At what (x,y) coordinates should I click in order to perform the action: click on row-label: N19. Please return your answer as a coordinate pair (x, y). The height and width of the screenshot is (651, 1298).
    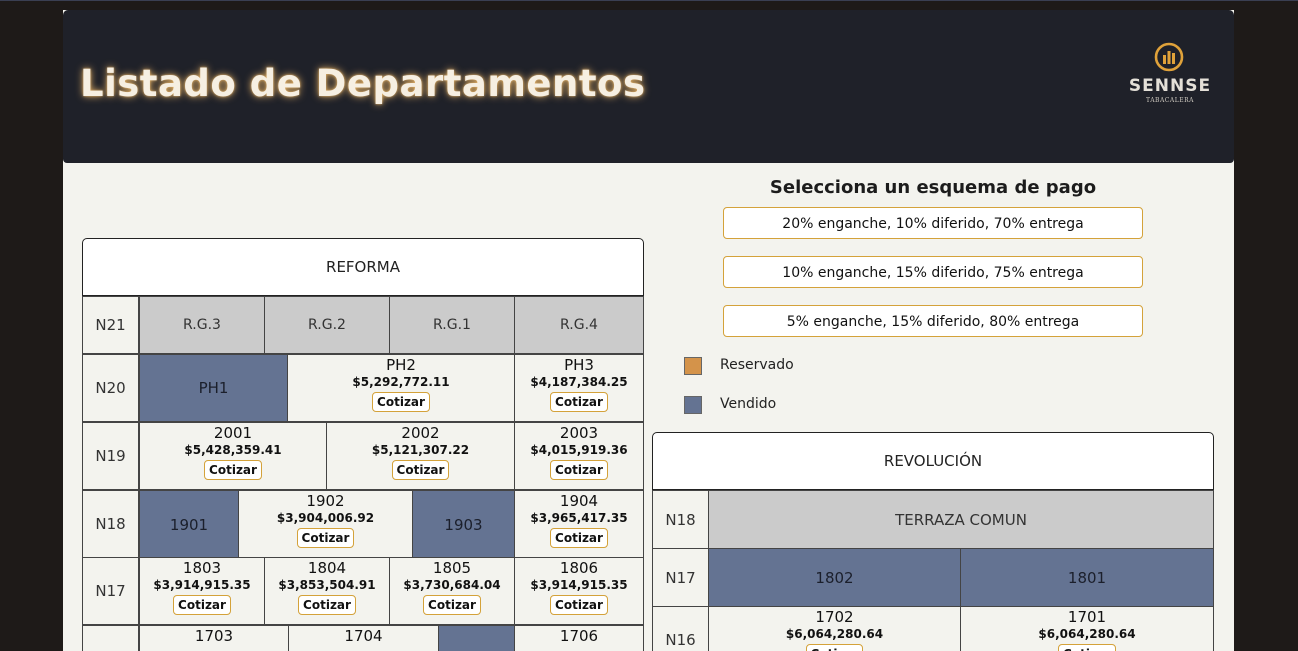
    Looking at the image, I should click on (110, 456).